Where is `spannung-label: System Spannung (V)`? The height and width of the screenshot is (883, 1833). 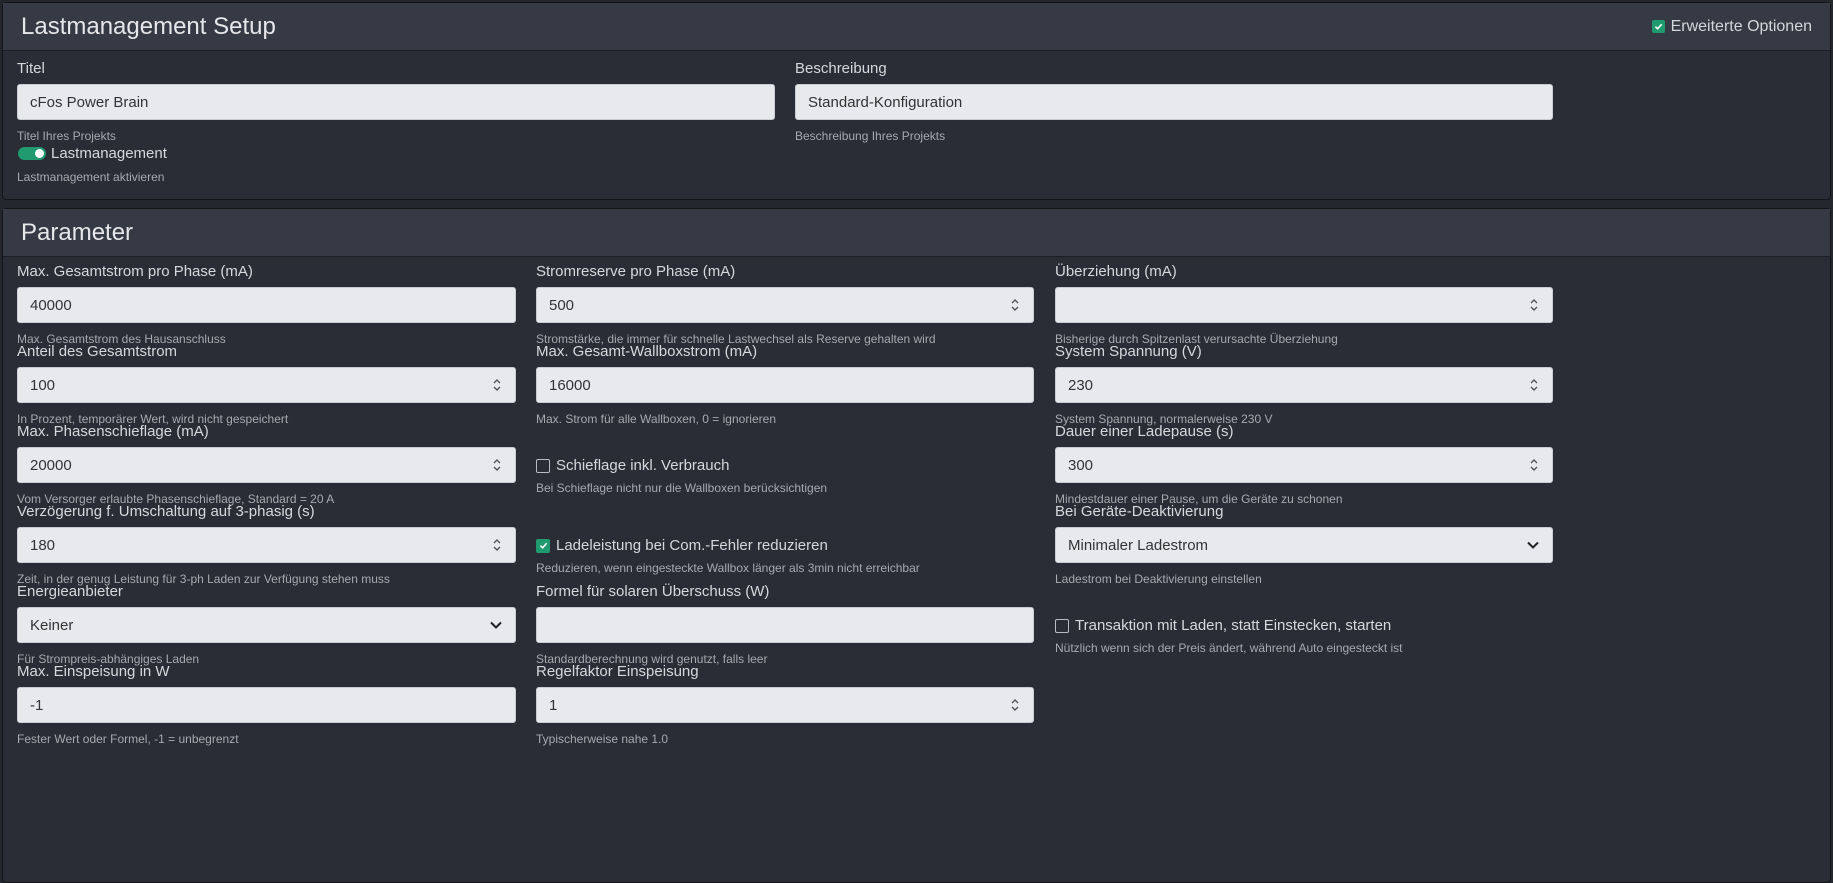 spannung-label: System Spannung (V) is located at coordinates (1128, 351).